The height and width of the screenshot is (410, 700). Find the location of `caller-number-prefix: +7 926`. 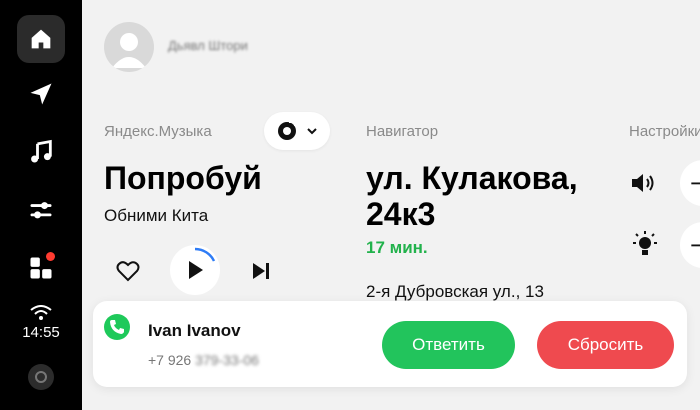

caller-number-prefix: +7 926 is located at coordinates (170, 360).